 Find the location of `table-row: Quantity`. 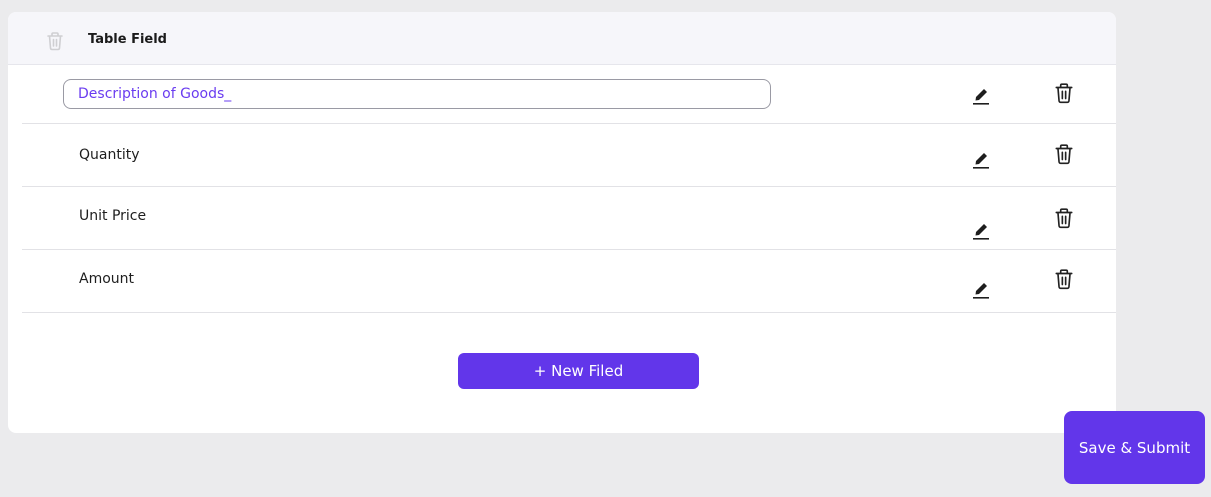

table-row: Quantity is located at coordinates (569, 155).